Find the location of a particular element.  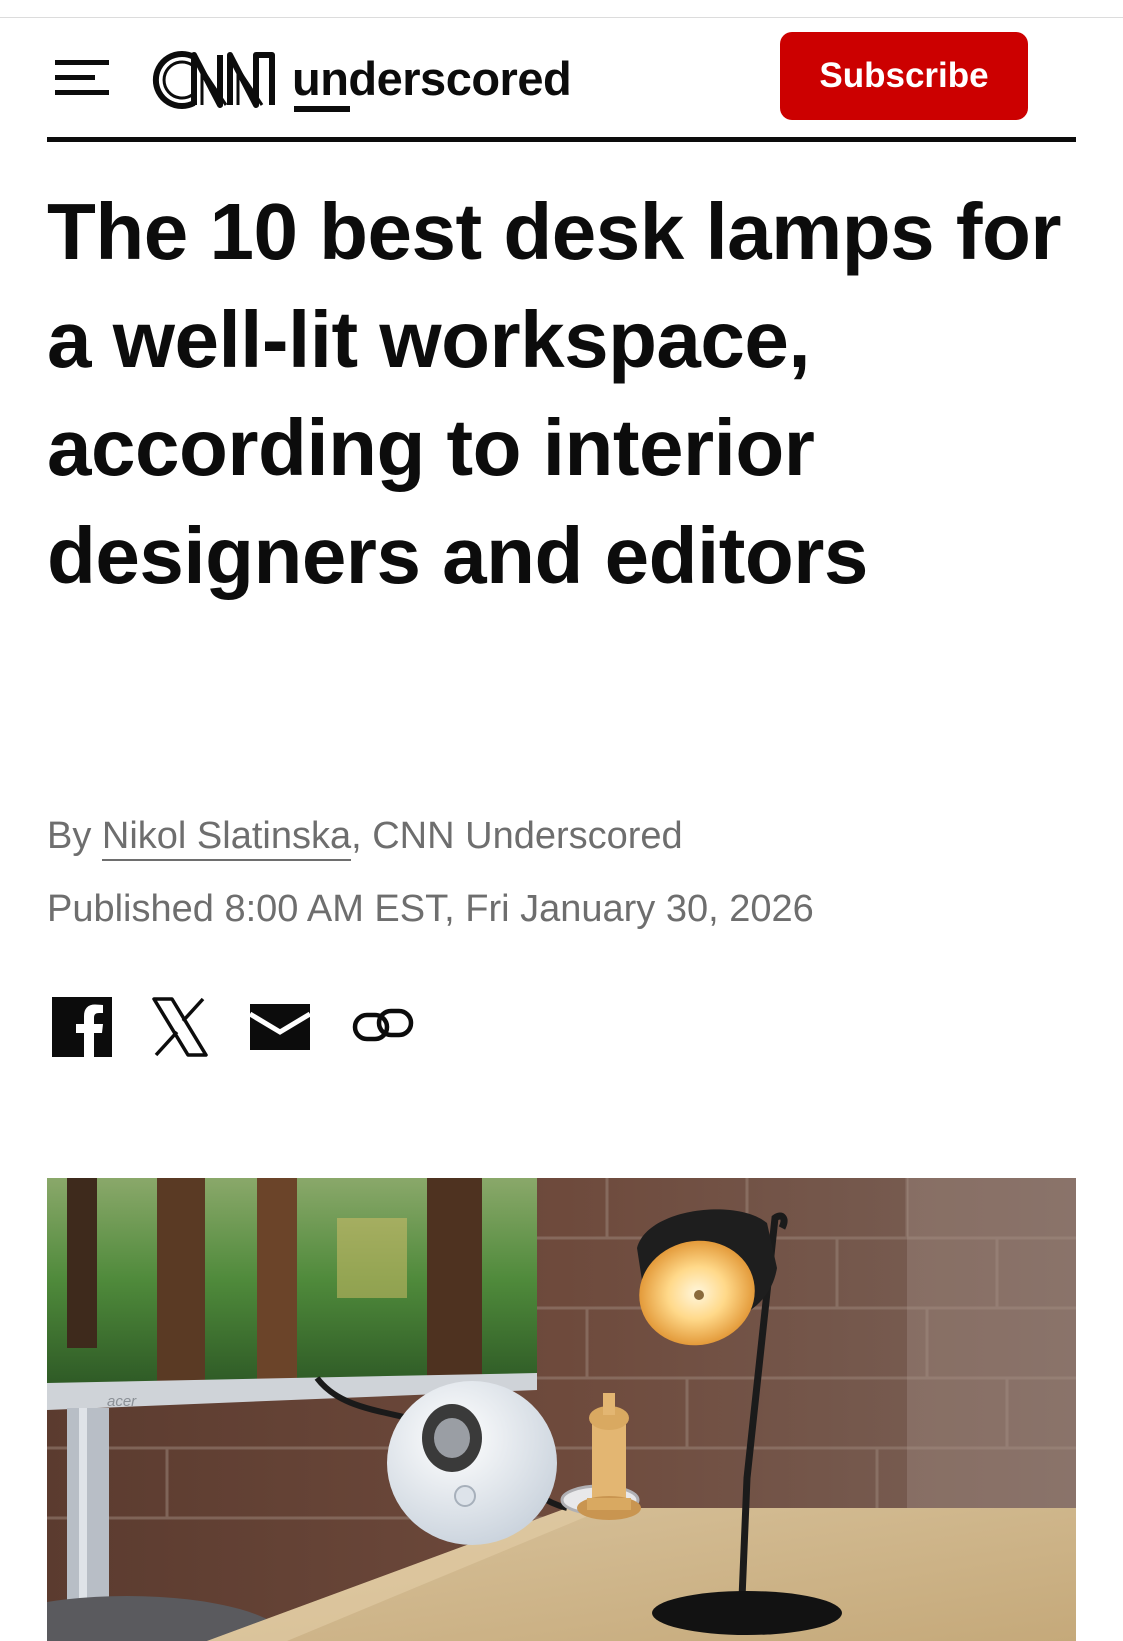

header-rule is located at coordinates (561, 139).